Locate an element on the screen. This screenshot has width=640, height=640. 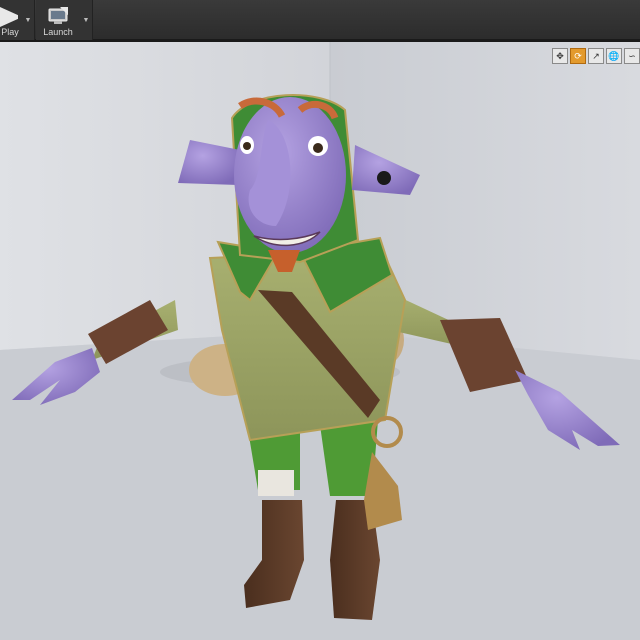
scale-transform-icon: ↗ is located at coordinates (596, 55).